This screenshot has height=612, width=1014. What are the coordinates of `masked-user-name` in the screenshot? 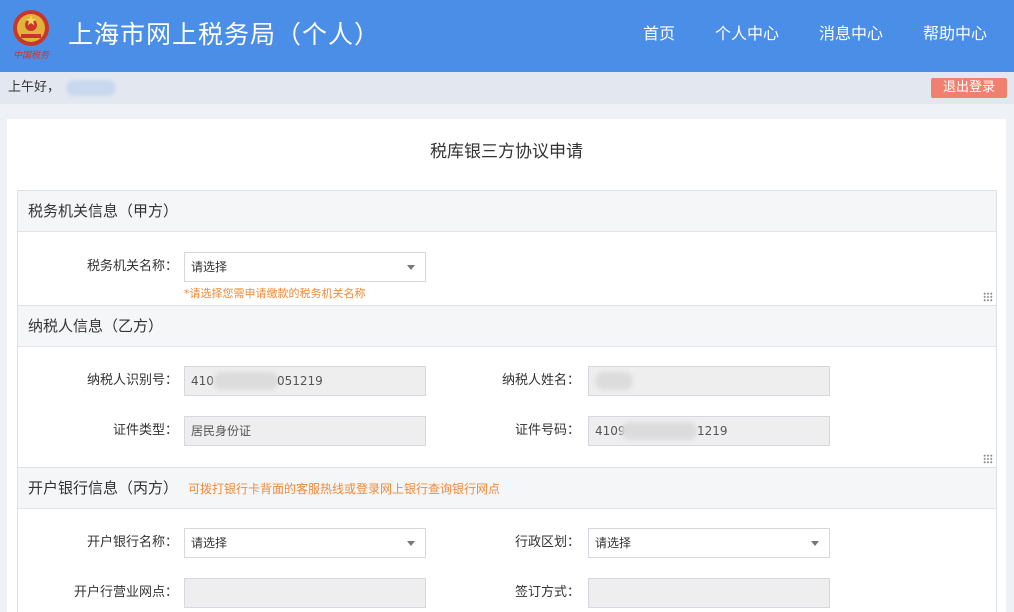 It's located at (91, 88).